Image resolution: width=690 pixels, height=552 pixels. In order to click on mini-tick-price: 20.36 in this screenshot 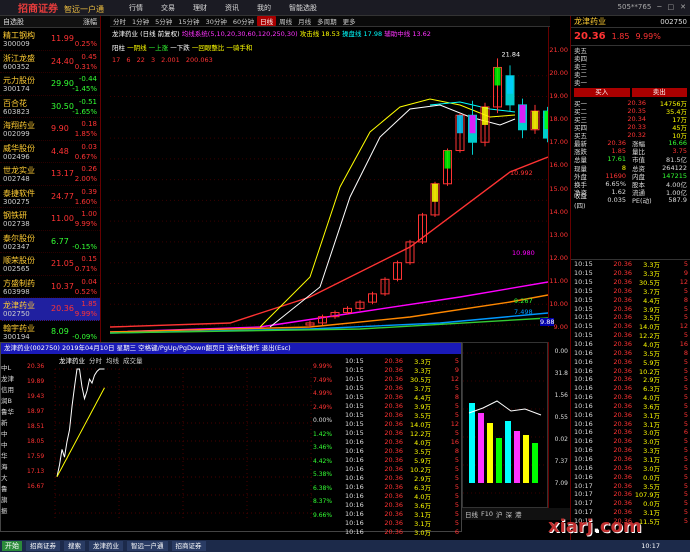, I will do `click(393, 405)`.